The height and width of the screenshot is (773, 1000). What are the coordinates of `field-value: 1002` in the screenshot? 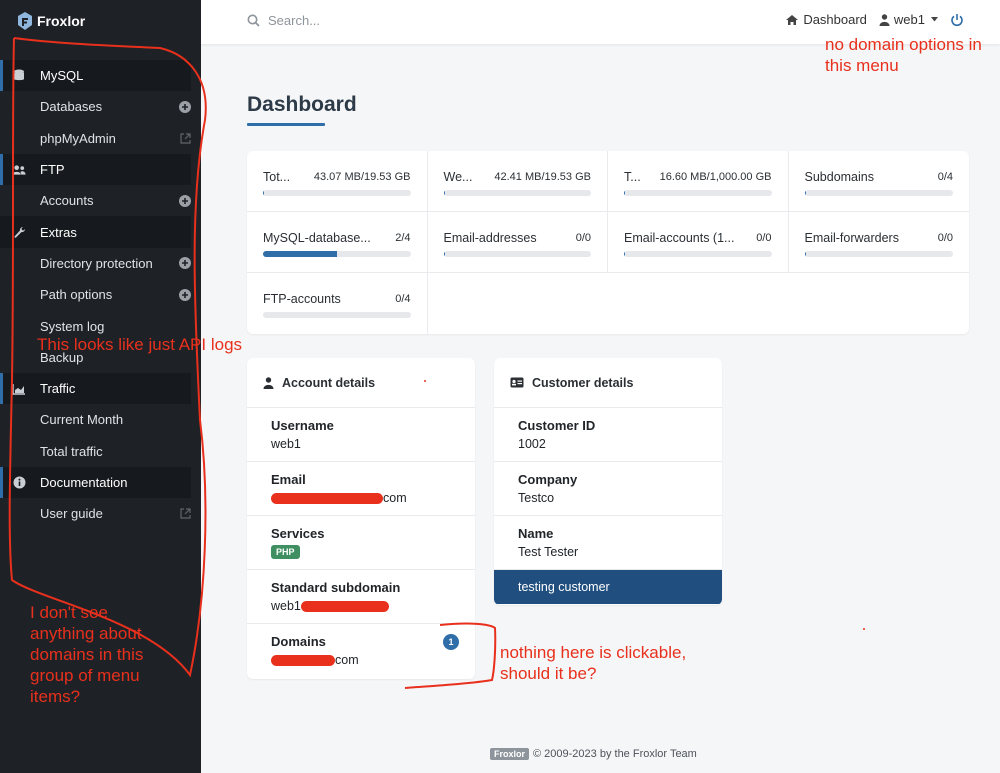 It's located at (532, 444).